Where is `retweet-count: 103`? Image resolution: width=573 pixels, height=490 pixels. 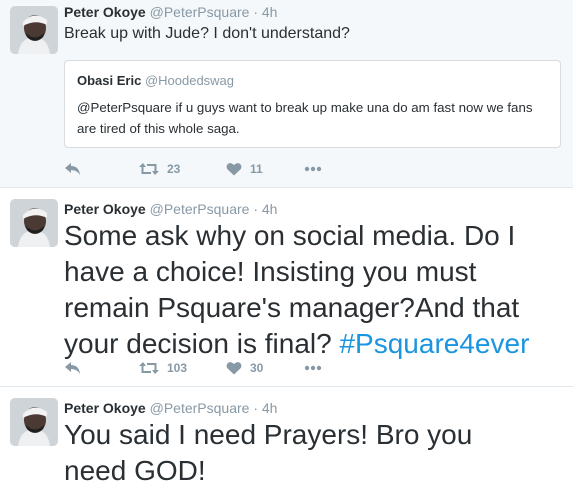
retweet-count: 103 is located at coordinates (177, 368).